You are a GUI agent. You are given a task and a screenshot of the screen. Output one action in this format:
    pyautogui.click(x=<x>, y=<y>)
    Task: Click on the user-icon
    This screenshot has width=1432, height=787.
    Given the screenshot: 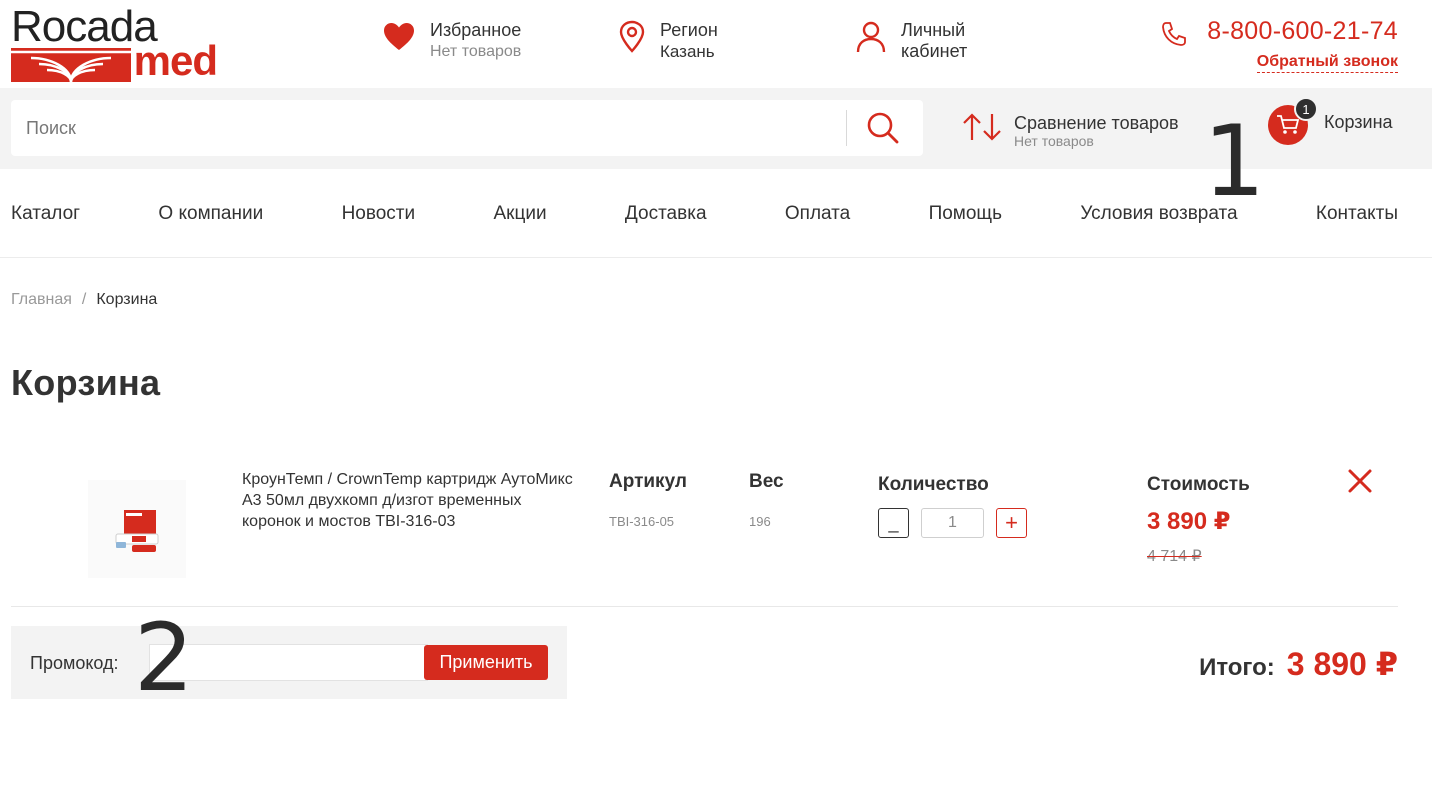 What is the action you would take?
    pyautogui.click(x=871, y=37)
    